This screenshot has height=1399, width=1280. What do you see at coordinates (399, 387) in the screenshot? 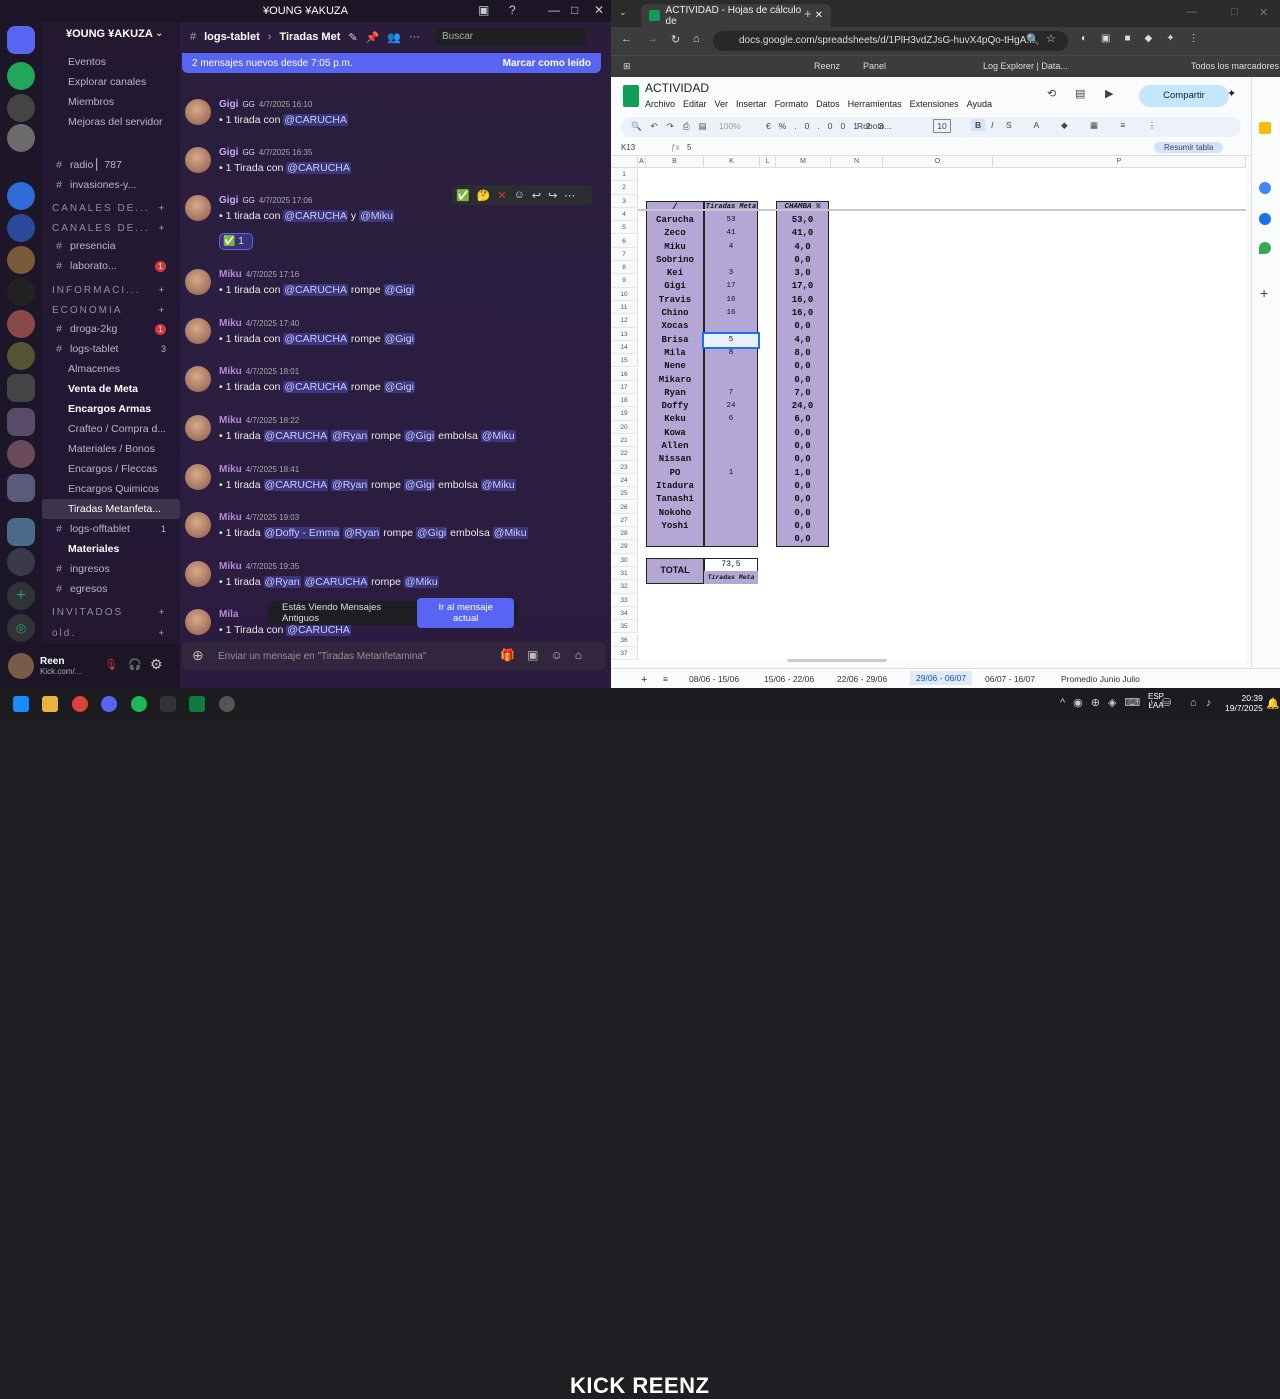
I see `user-mention: @Gigi` at bounding box center [399, 387].